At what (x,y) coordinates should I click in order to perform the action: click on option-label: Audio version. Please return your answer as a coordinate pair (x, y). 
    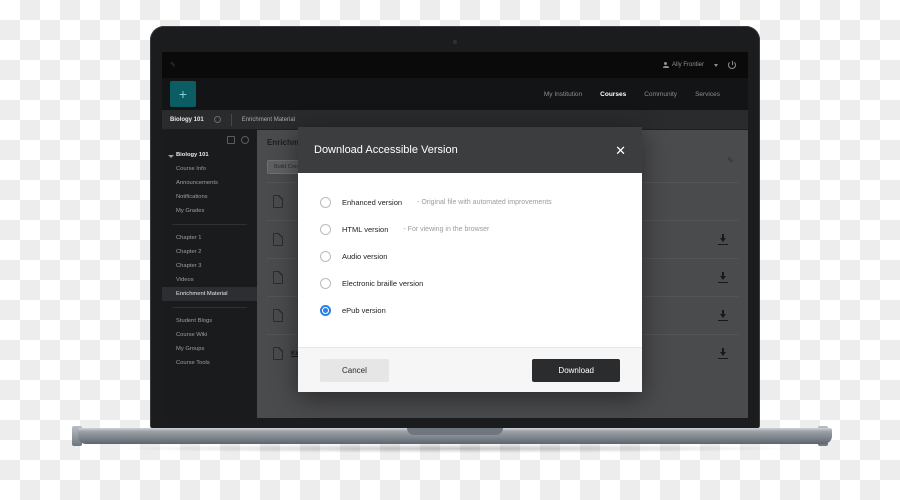
    Looking at the image, I should click on (365, 256).